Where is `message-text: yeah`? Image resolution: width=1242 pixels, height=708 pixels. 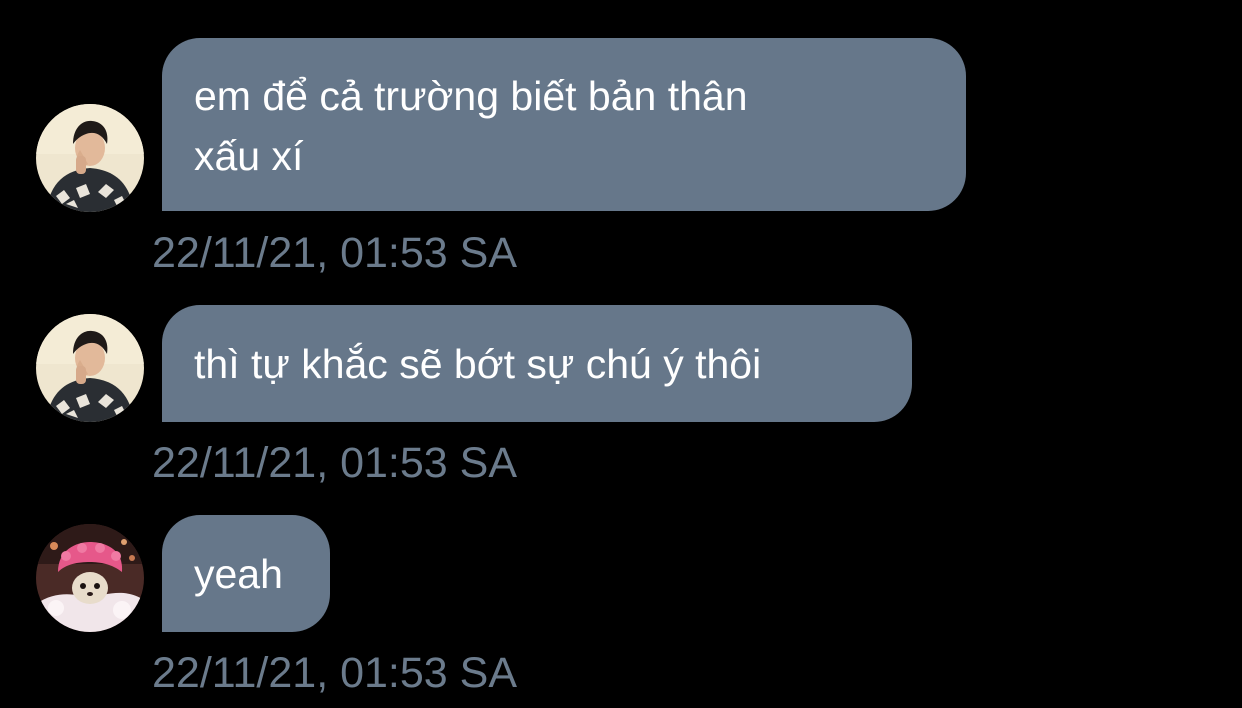 message-text: yeah is located at coordinates (238, 573).